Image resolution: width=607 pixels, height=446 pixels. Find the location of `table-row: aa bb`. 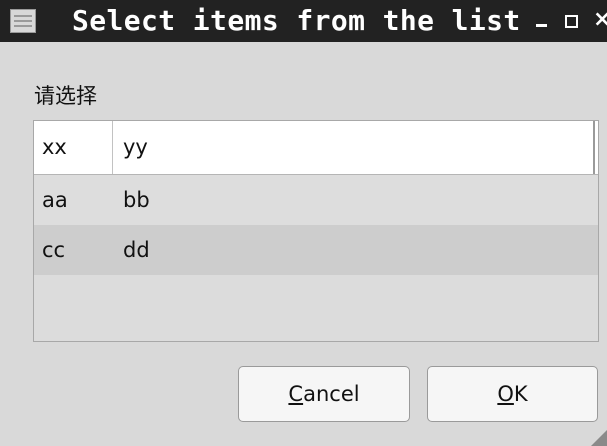

table-row: aa bb is located at coordinates (316, 200).